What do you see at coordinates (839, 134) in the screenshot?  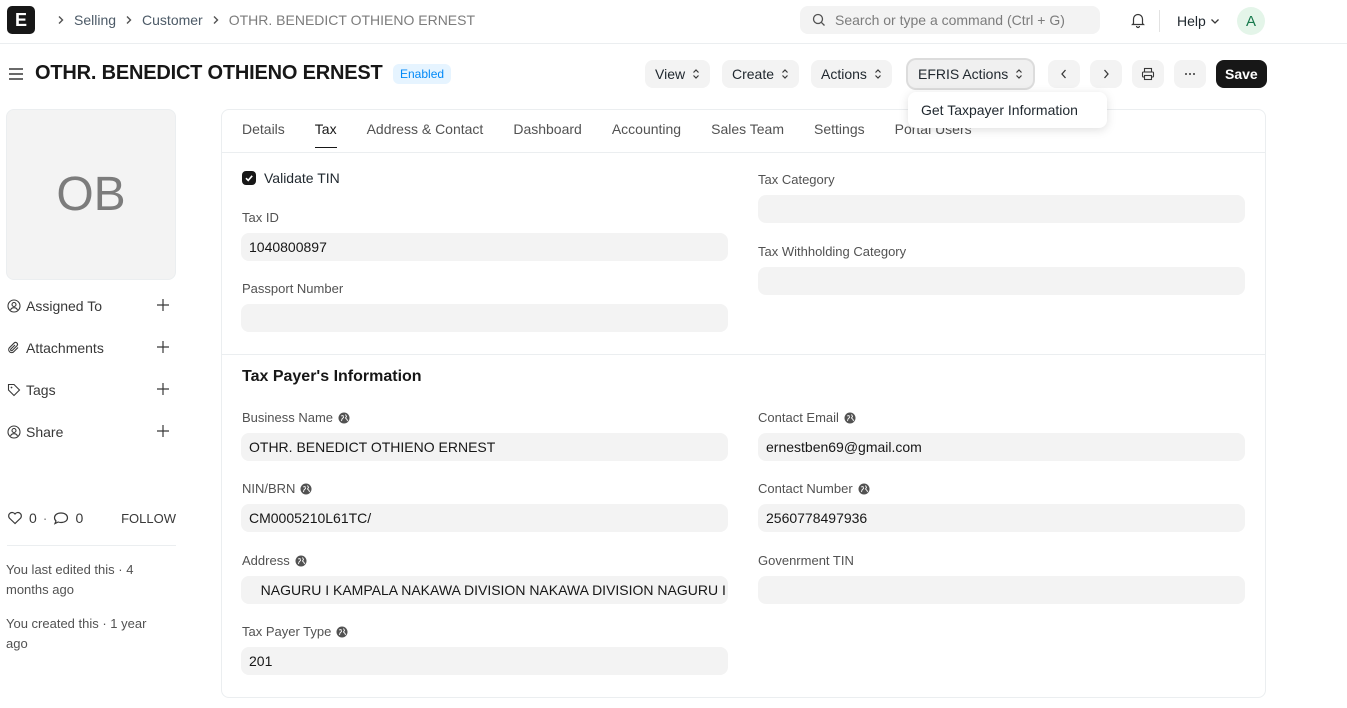 I see `tab-settings: Settings` at bounding box center [839, 134].